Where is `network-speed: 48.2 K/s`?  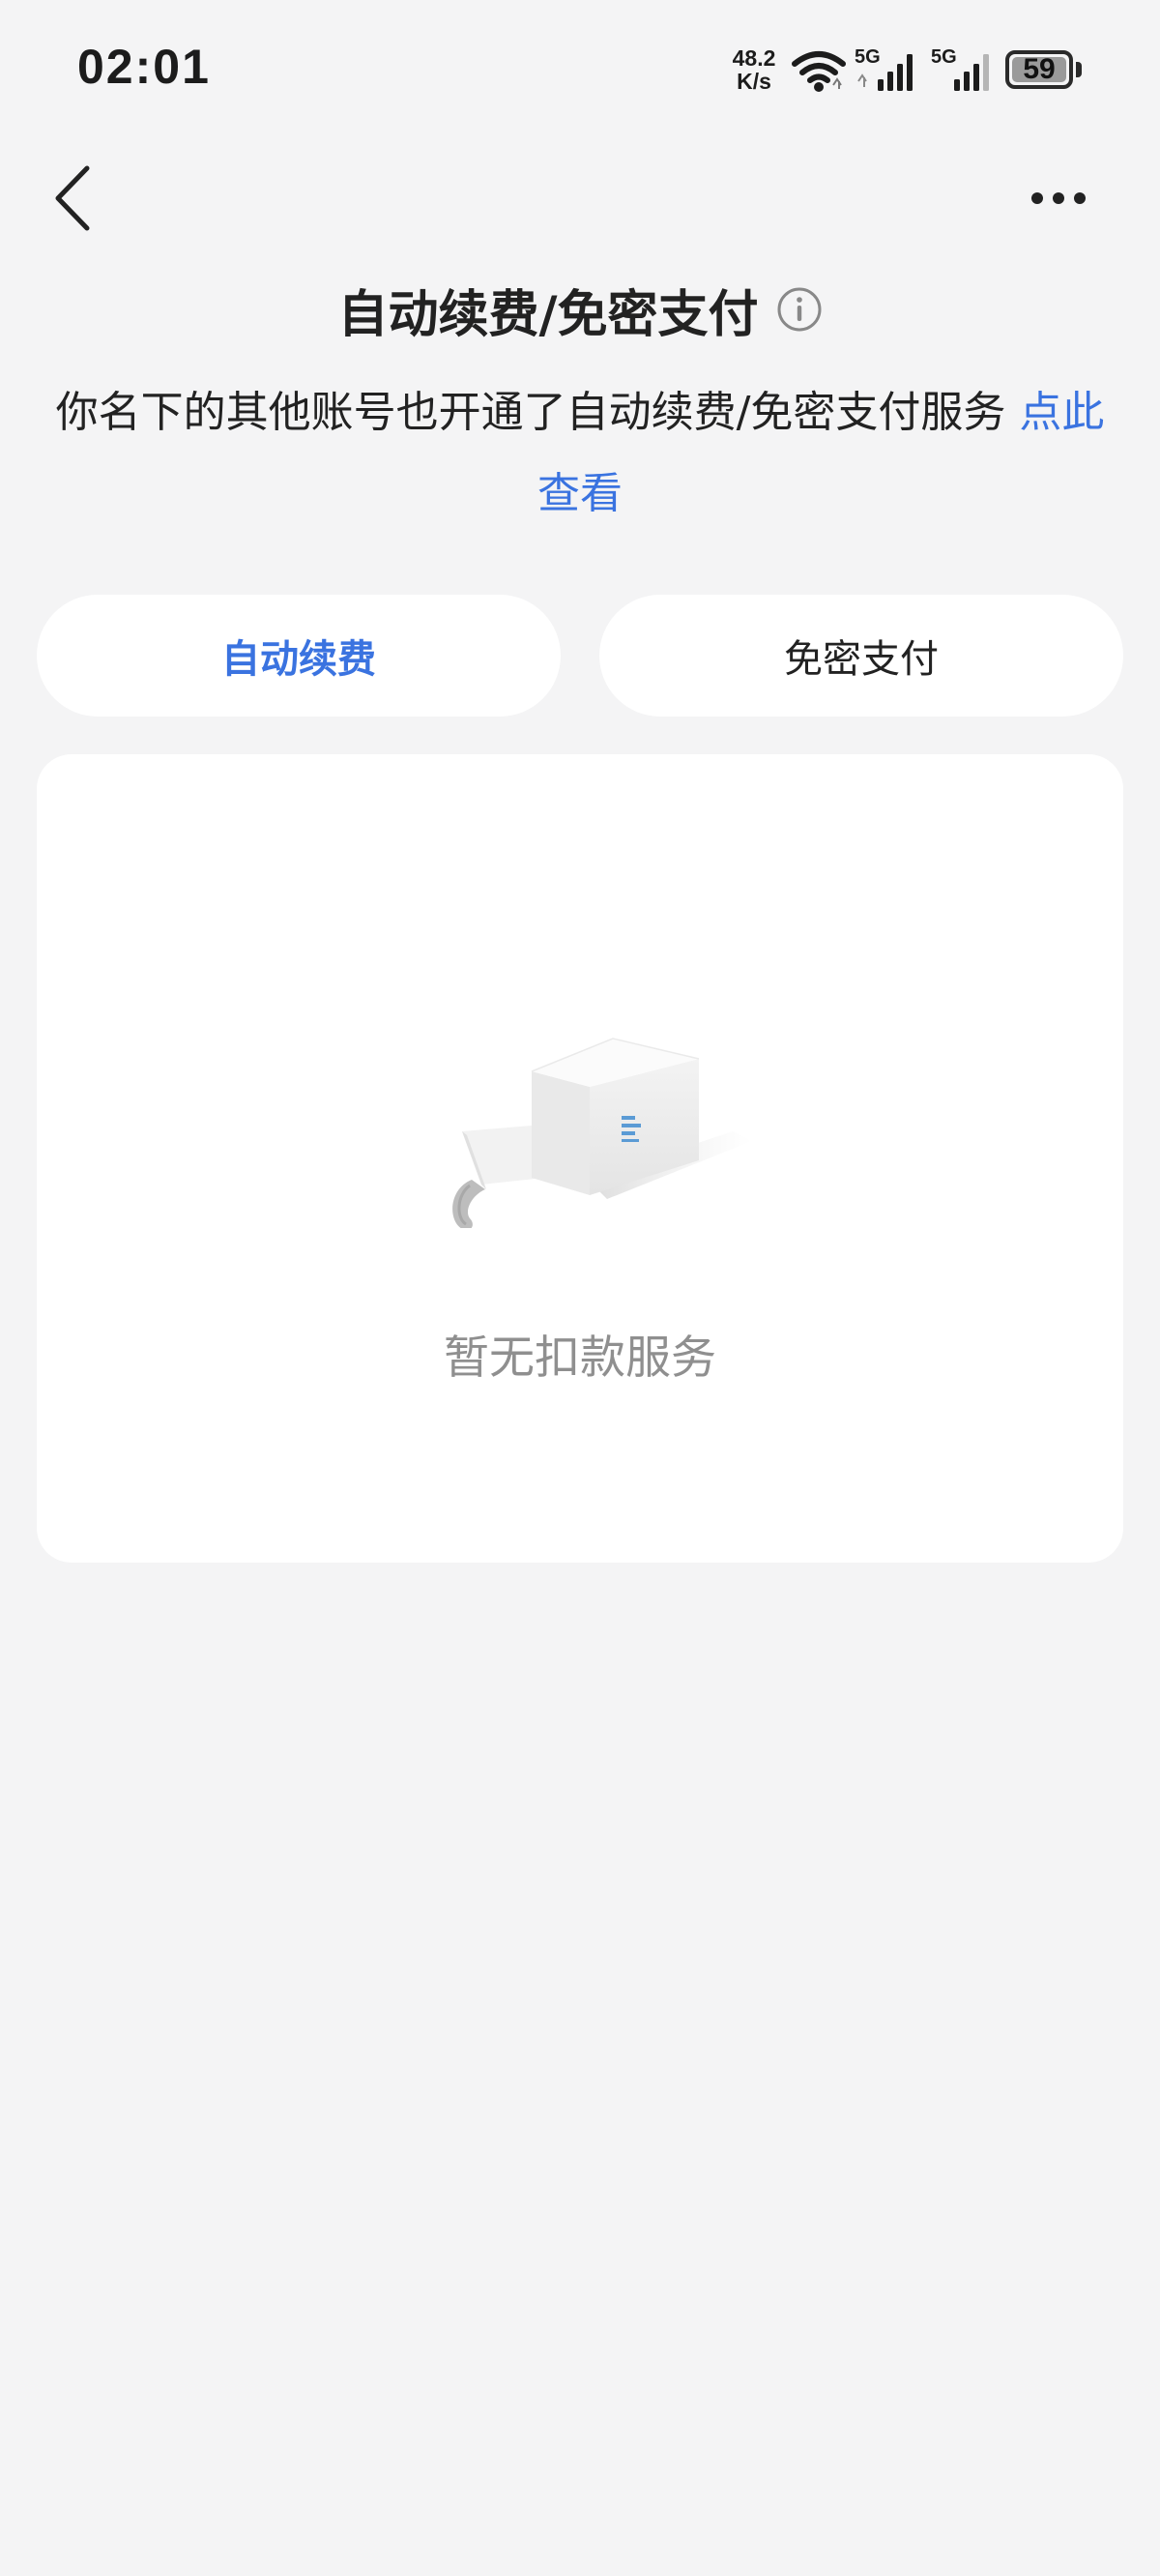 network-speed: 48.2 K/s is located at coordinates (754, 69).